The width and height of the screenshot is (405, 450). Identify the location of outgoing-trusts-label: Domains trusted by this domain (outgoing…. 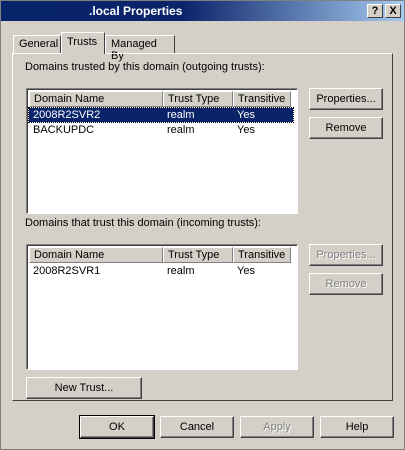
(145, 67).